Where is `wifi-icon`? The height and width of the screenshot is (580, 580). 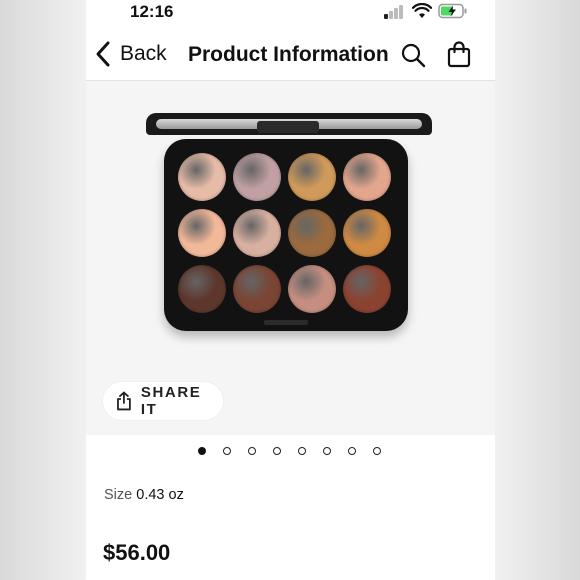
wifi-icon is located at coordinates (422, 10).